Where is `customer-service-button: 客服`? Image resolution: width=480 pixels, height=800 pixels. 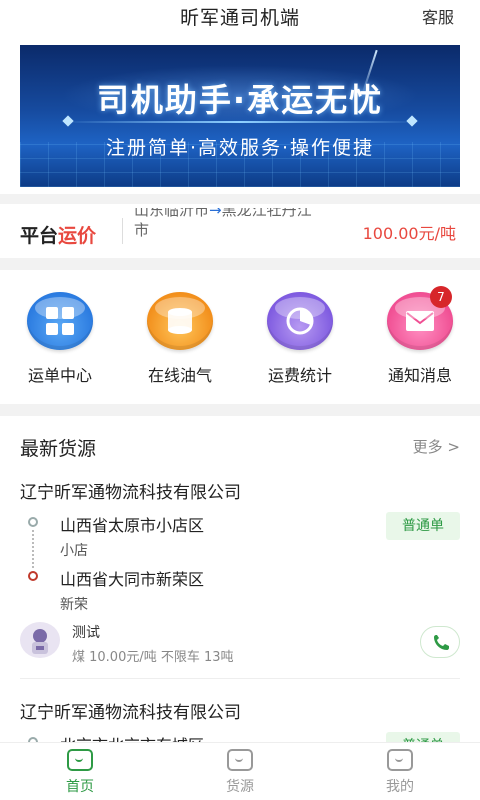 customer-service-button: 客服 is located at coordinates (438, 16).